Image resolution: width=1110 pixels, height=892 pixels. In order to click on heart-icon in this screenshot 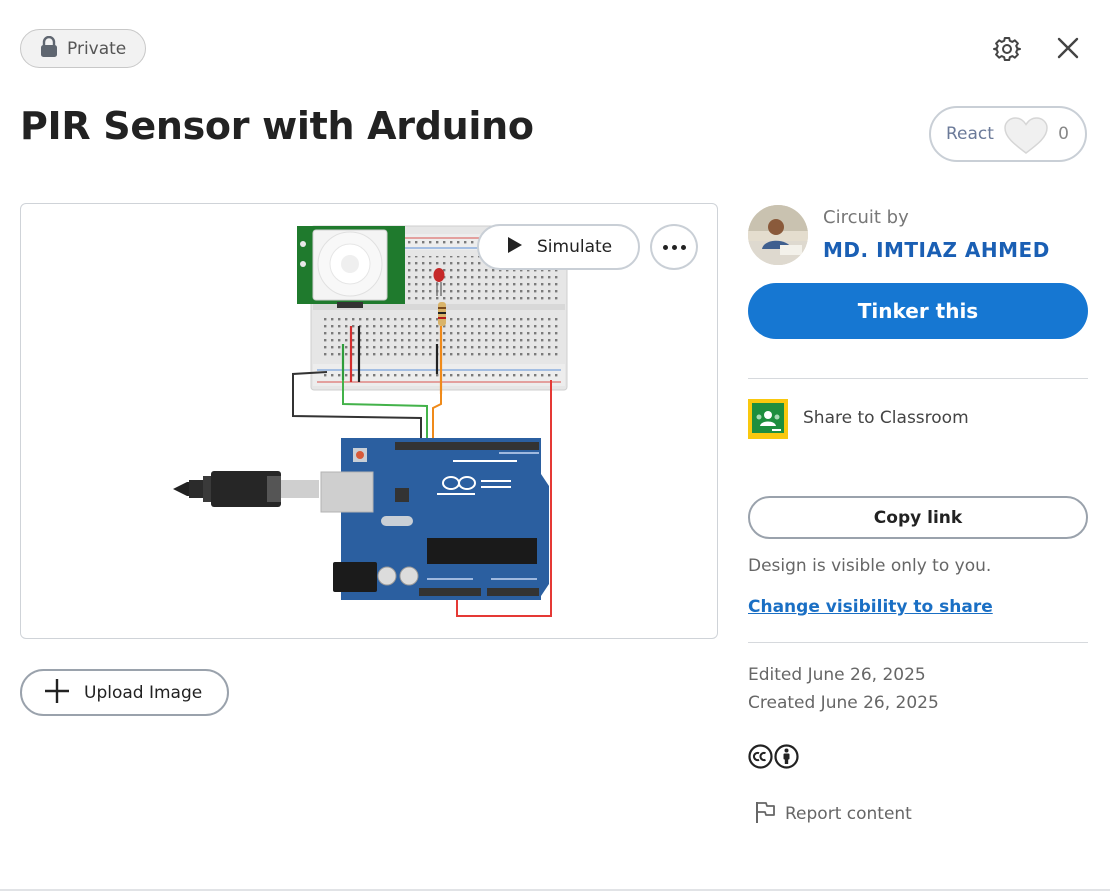, I will do `click(1026, 138)`.